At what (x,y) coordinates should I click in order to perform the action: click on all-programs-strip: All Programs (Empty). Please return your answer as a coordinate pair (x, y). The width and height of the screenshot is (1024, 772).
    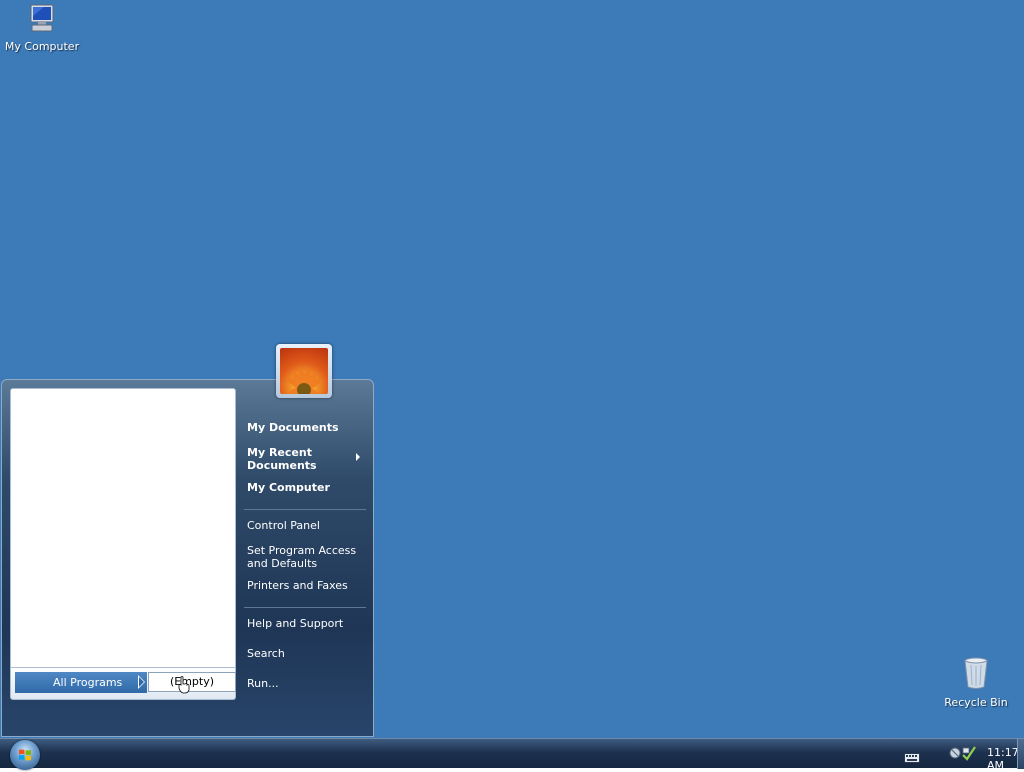
    Looking at the image, I should click on (123, 684).